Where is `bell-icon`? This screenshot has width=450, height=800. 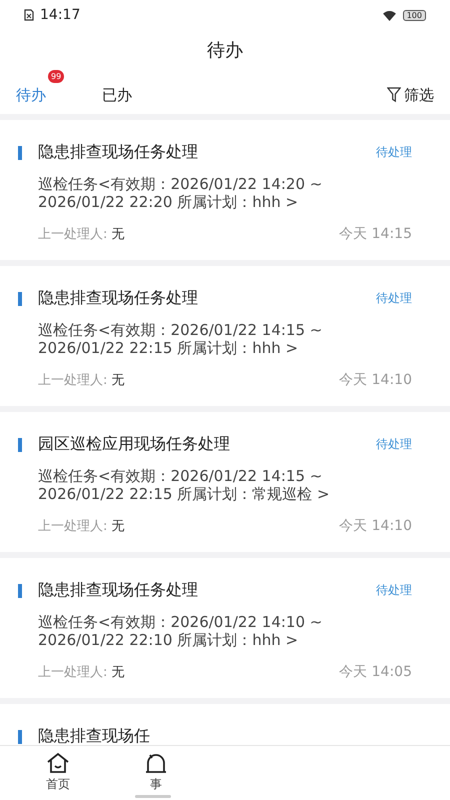 bell-icon is located at coordinates (156, 763).